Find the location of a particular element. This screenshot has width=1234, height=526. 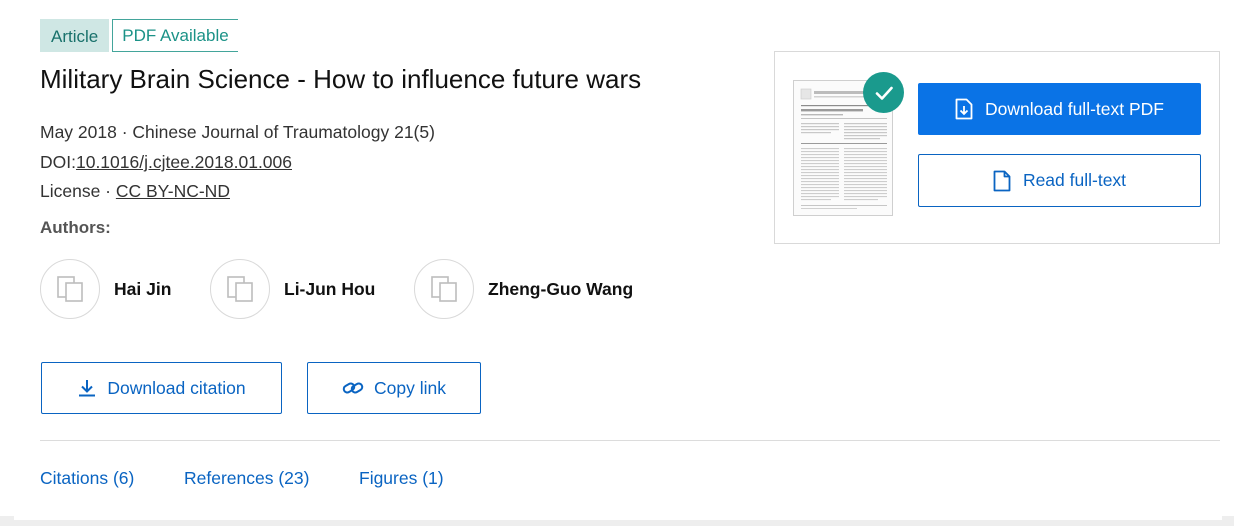

check-icon is located at coordinates (883, 92).